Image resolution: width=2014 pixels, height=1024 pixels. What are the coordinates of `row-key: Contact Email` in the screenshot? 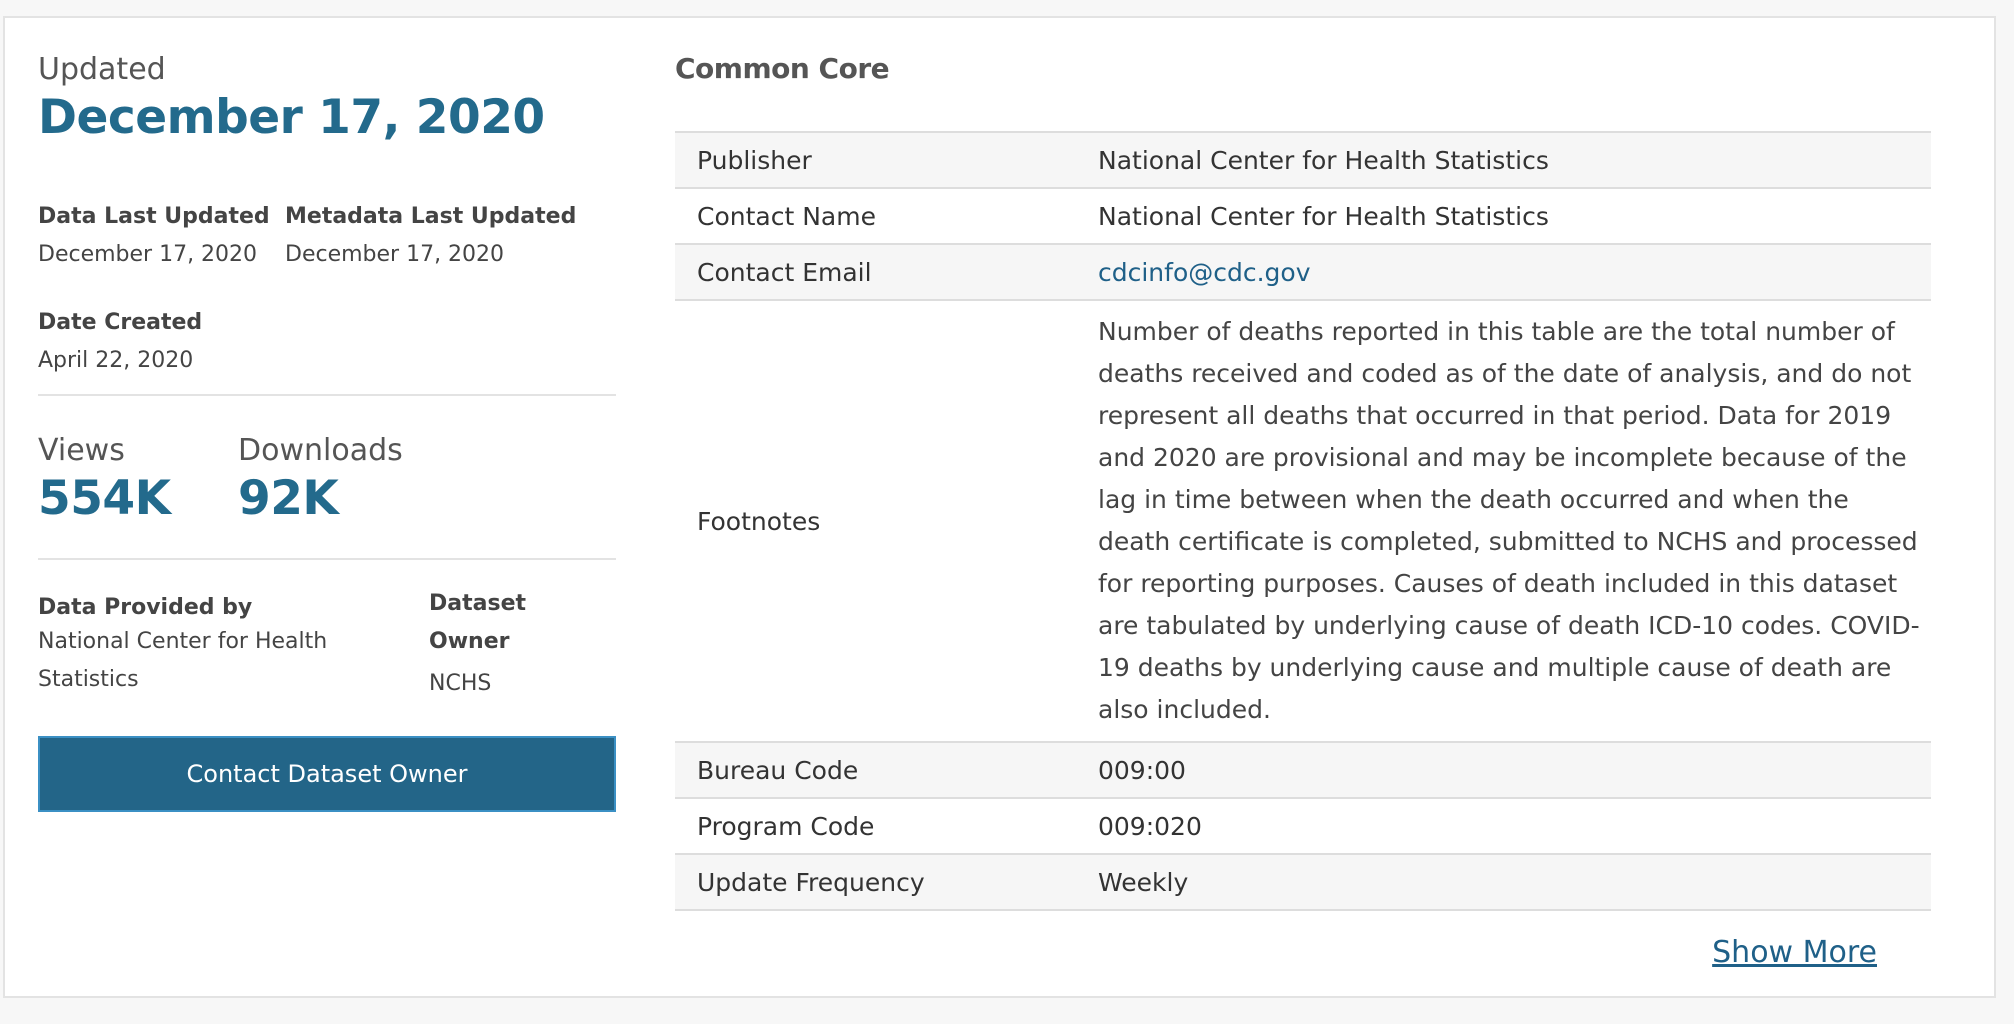 It's located at (784, 272).